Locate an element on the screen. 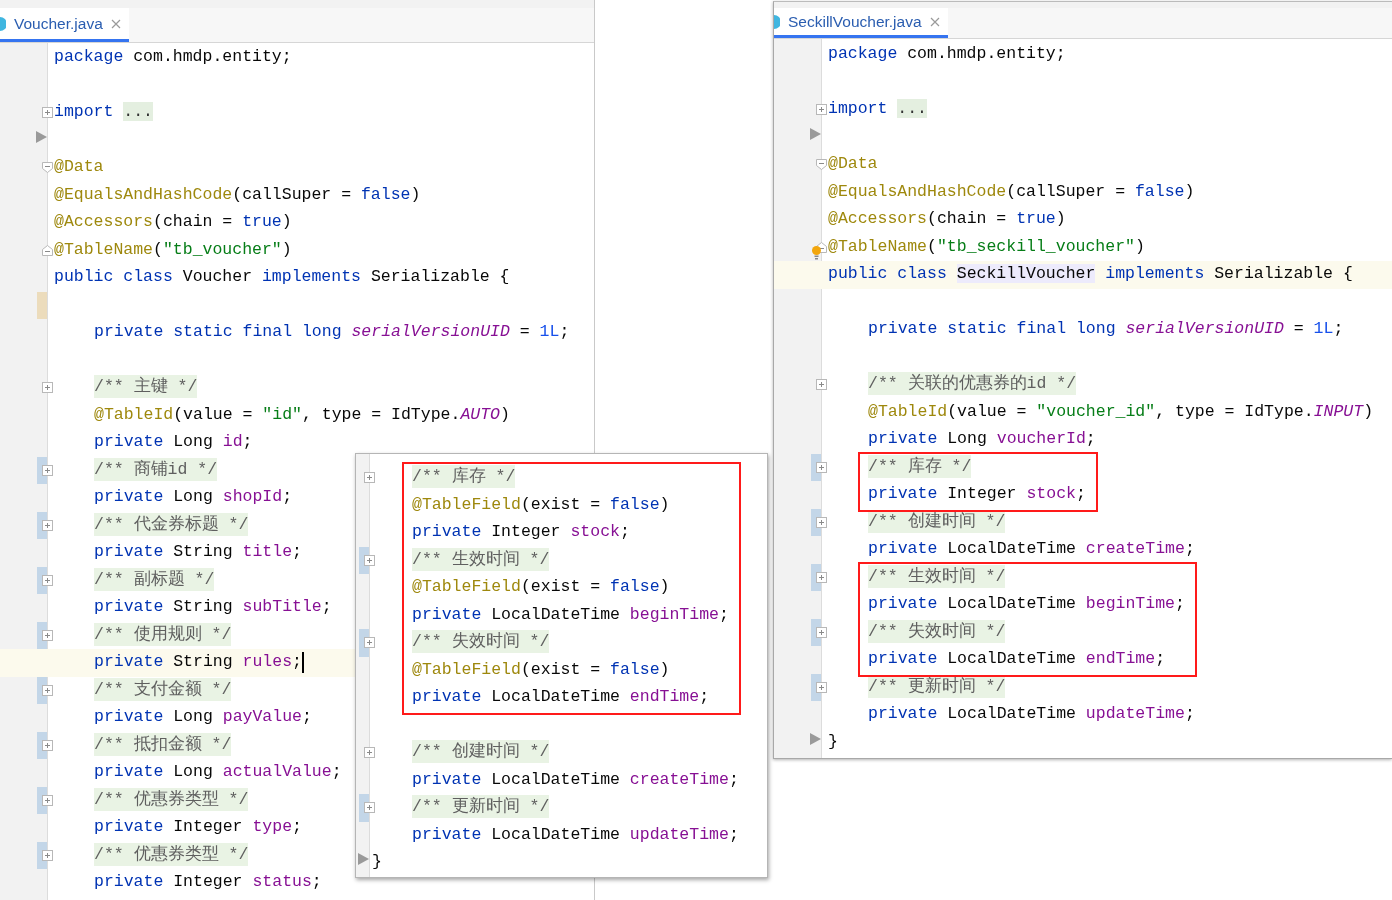 Image resolution: width=1392 pixels, height=900 pixels. code-line: private Long shopId; is located at coordinates (193, 497).